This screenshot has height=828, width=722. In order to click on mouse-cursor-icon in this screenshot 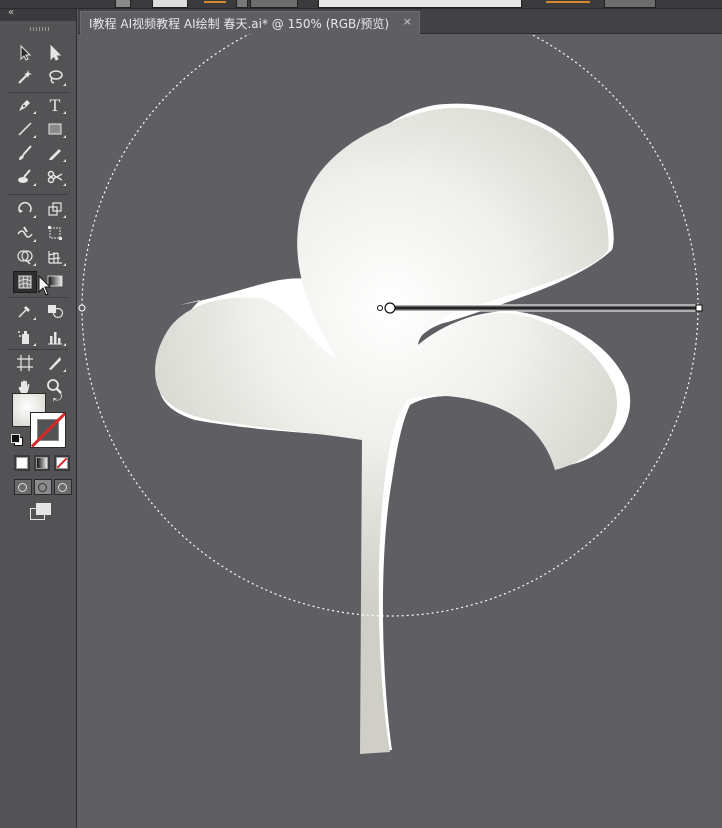, I will do `click(45, 285)`.